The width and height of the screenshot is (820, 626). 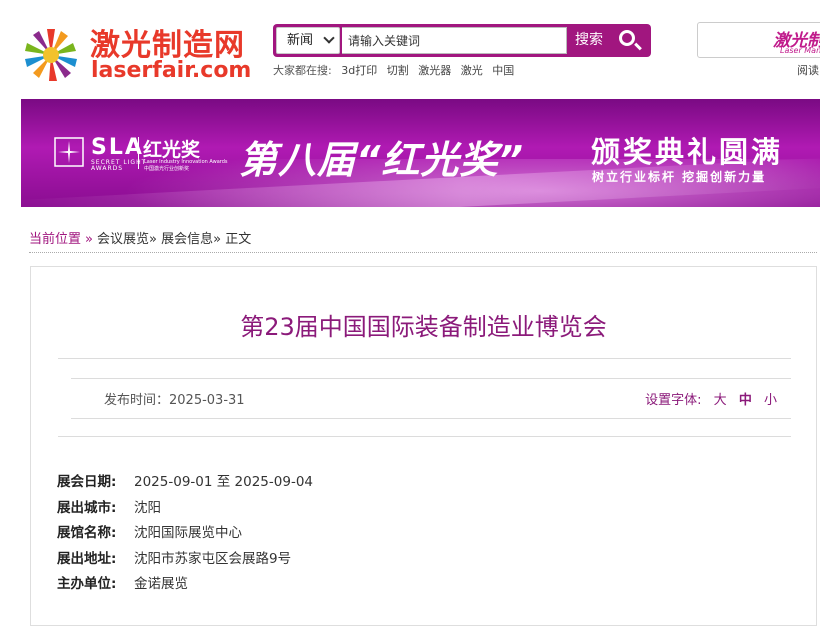 I want to click on header-ad: 激光制 Laser Man, so click(x=758, y=40).